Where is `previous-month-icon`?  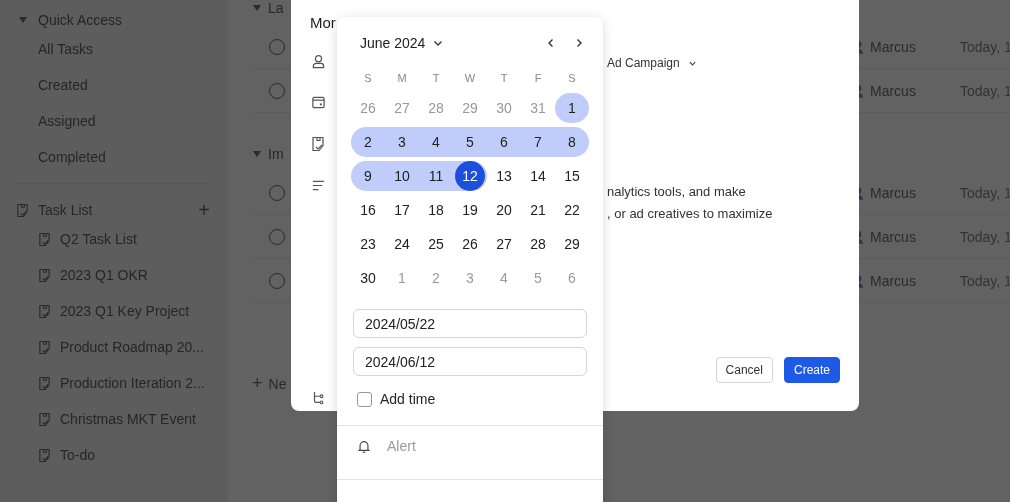
previous-month-icon is located at coordinates (551, 43).